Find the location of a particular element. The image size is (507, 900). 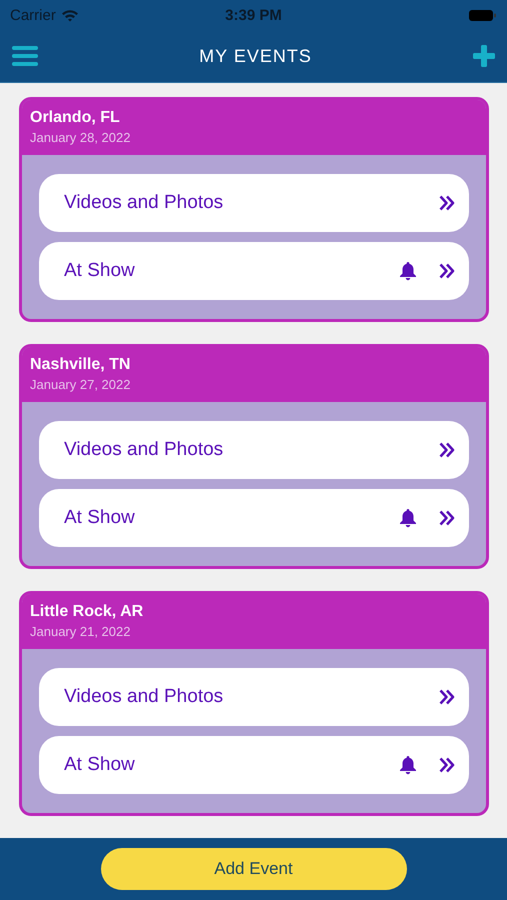

carrier-label: Carrier is located at coordinates (33, 15).